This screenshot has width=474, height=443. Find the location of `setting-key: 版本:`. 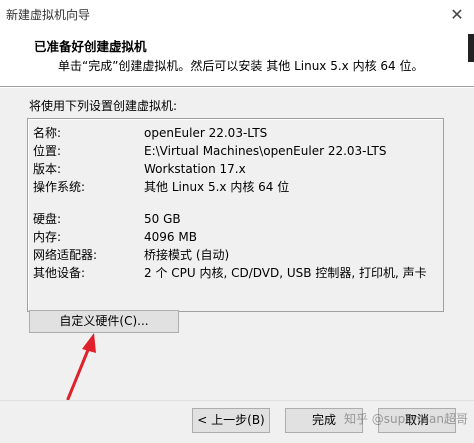

setting-key: 版本: is located at coordinates (47, 169).